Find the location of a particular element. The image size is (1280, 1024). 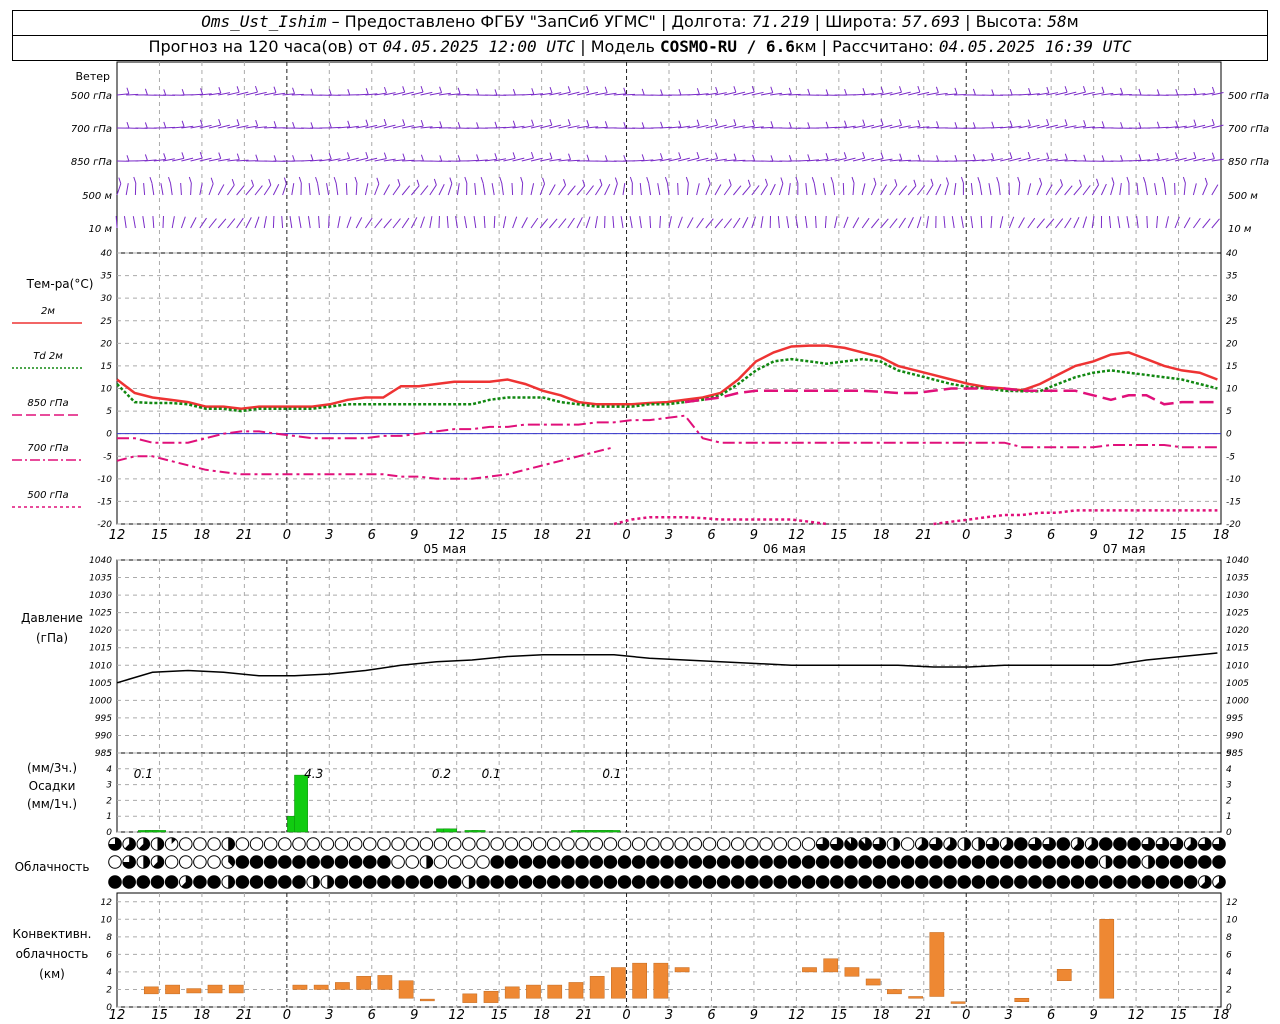

precip-panel-ytick-left: 4 is located at coordinates (109, 770).